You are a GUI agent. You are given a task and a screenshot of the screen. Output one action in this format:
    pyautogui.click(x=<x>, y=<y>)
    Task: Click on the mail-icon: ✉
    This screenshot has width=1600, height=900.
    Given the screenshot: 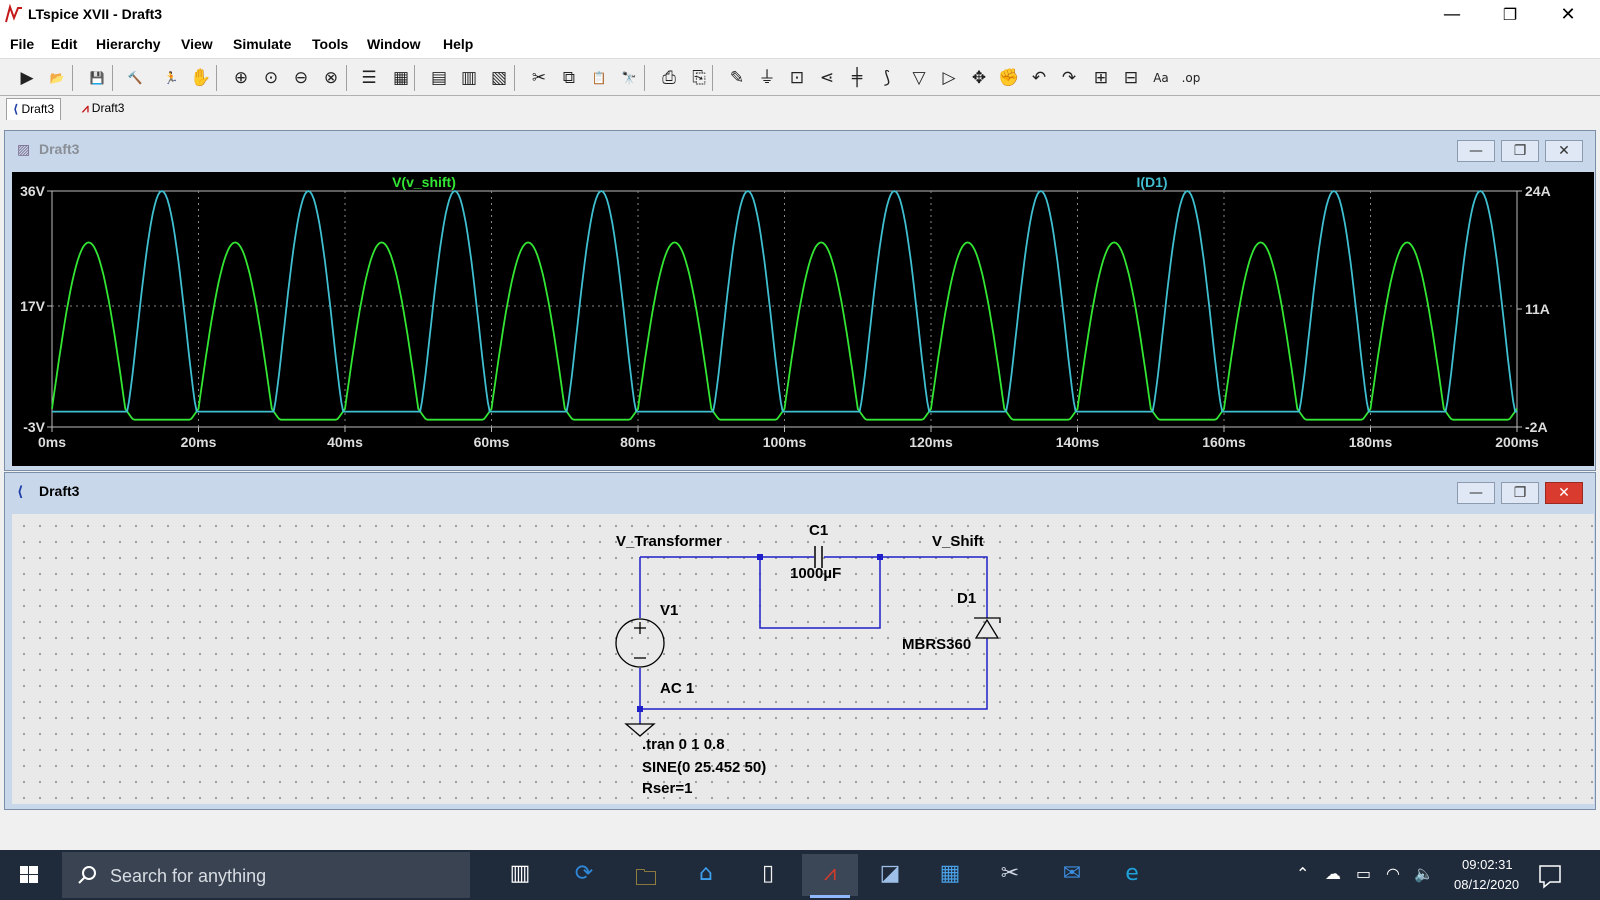 What is the action you would take?
    pyautogui.click(x=1072, y=875)
    